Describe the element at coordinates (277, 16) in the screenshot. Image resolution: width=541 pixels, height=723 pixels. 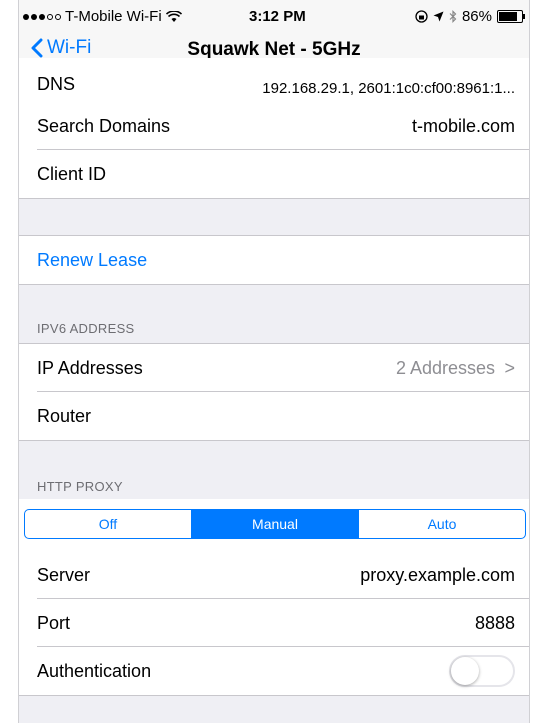
I see `clock: 3:12 PM` at that location.